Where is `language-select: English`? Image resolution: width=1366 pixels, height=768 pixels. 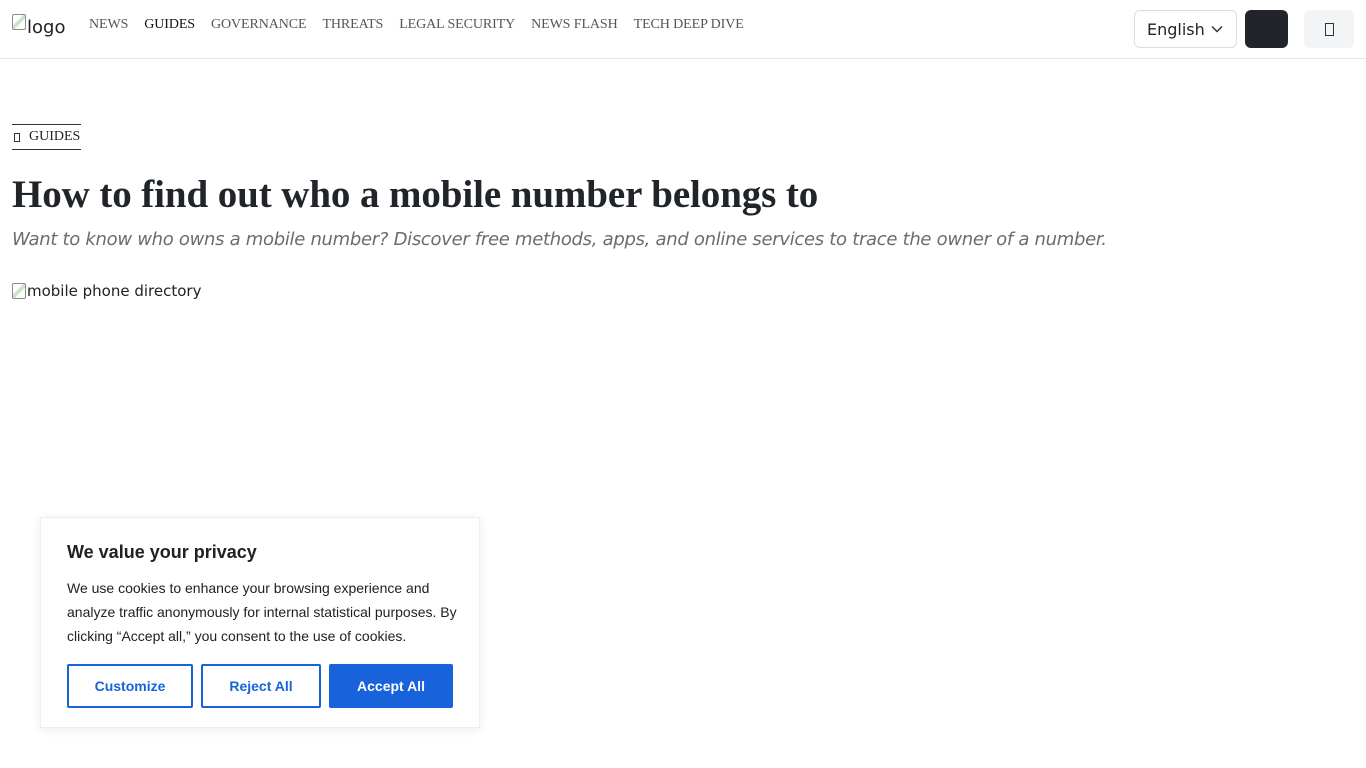
language-select: English is located at coordinates (1185, 29).